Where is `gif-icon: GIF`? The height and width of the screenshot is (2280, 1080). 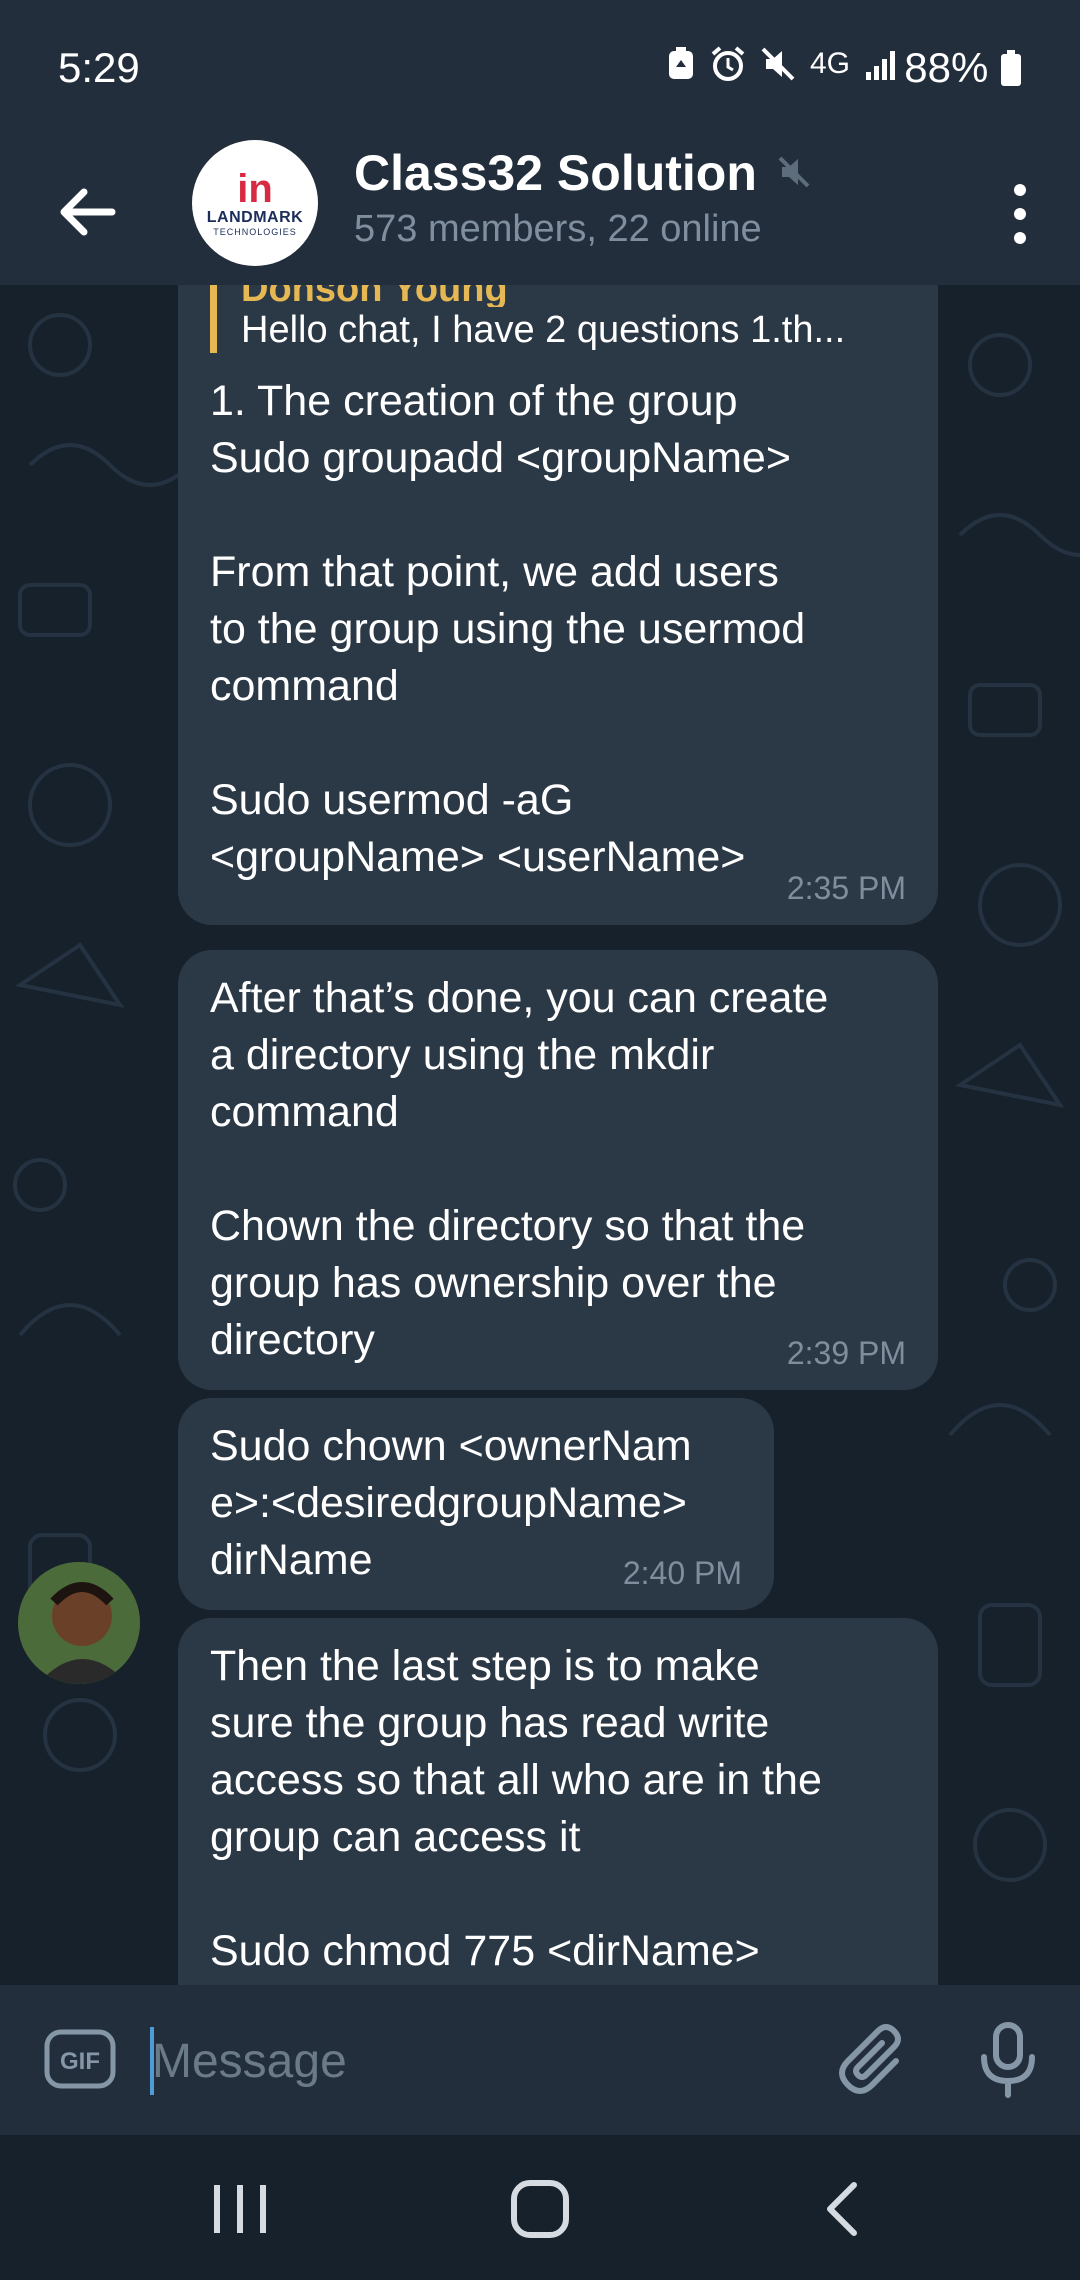 gif-icon: GIF is located at coordinates (80, 2059).